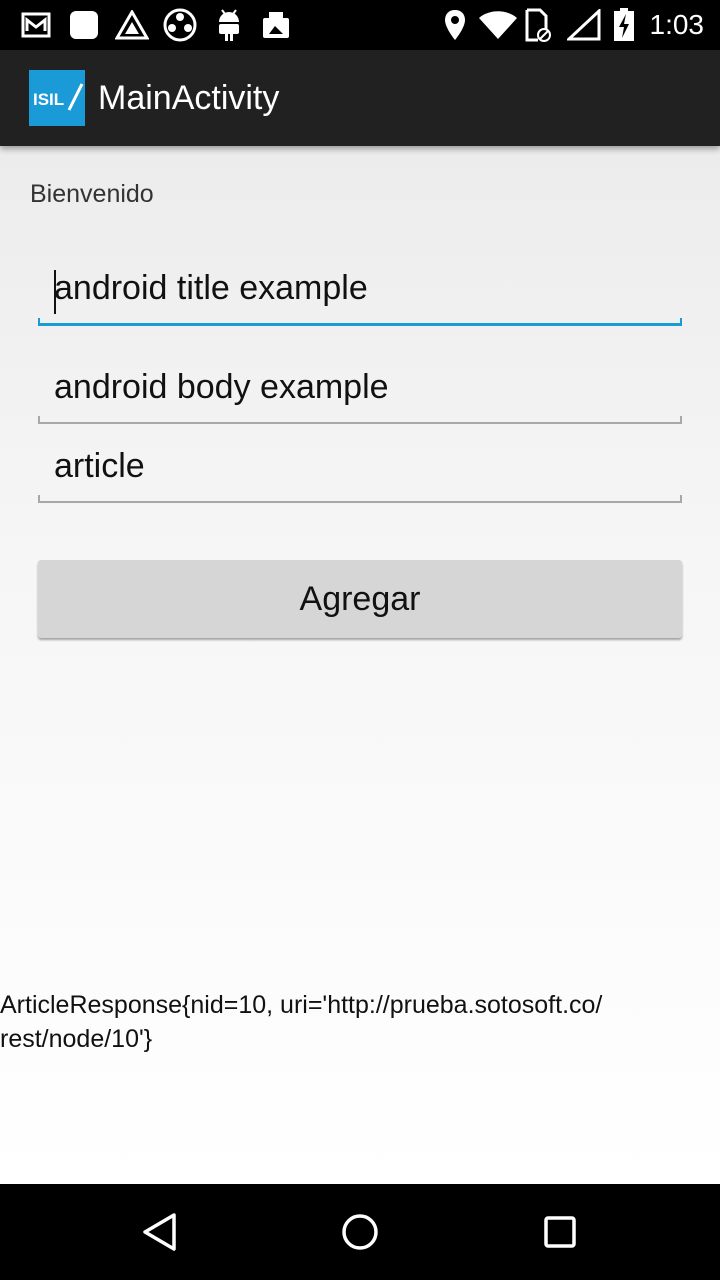 Image resolution: width=720 pixels, height=1280 pixels. What do you see at coordinates (360, 599) in the screenshot?
I see `agregar-button: Agregar` at bounding box center [360, 599].